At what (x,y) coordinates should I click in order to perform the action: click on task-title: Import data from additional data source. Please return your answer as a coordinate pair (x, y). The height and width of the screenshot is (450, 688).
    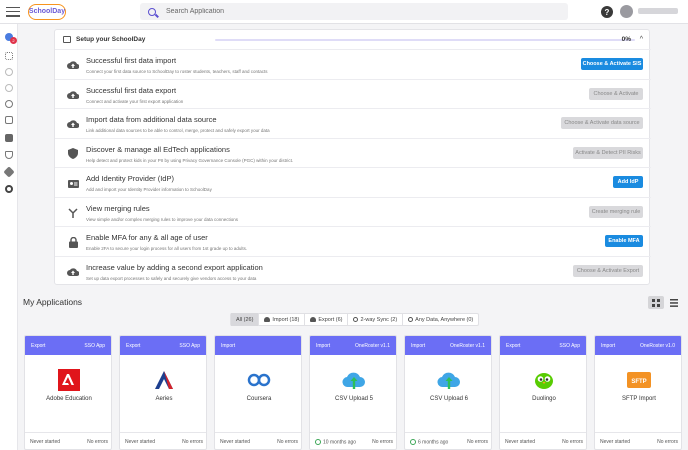
    Looking at the image, I should click on (151, 119).